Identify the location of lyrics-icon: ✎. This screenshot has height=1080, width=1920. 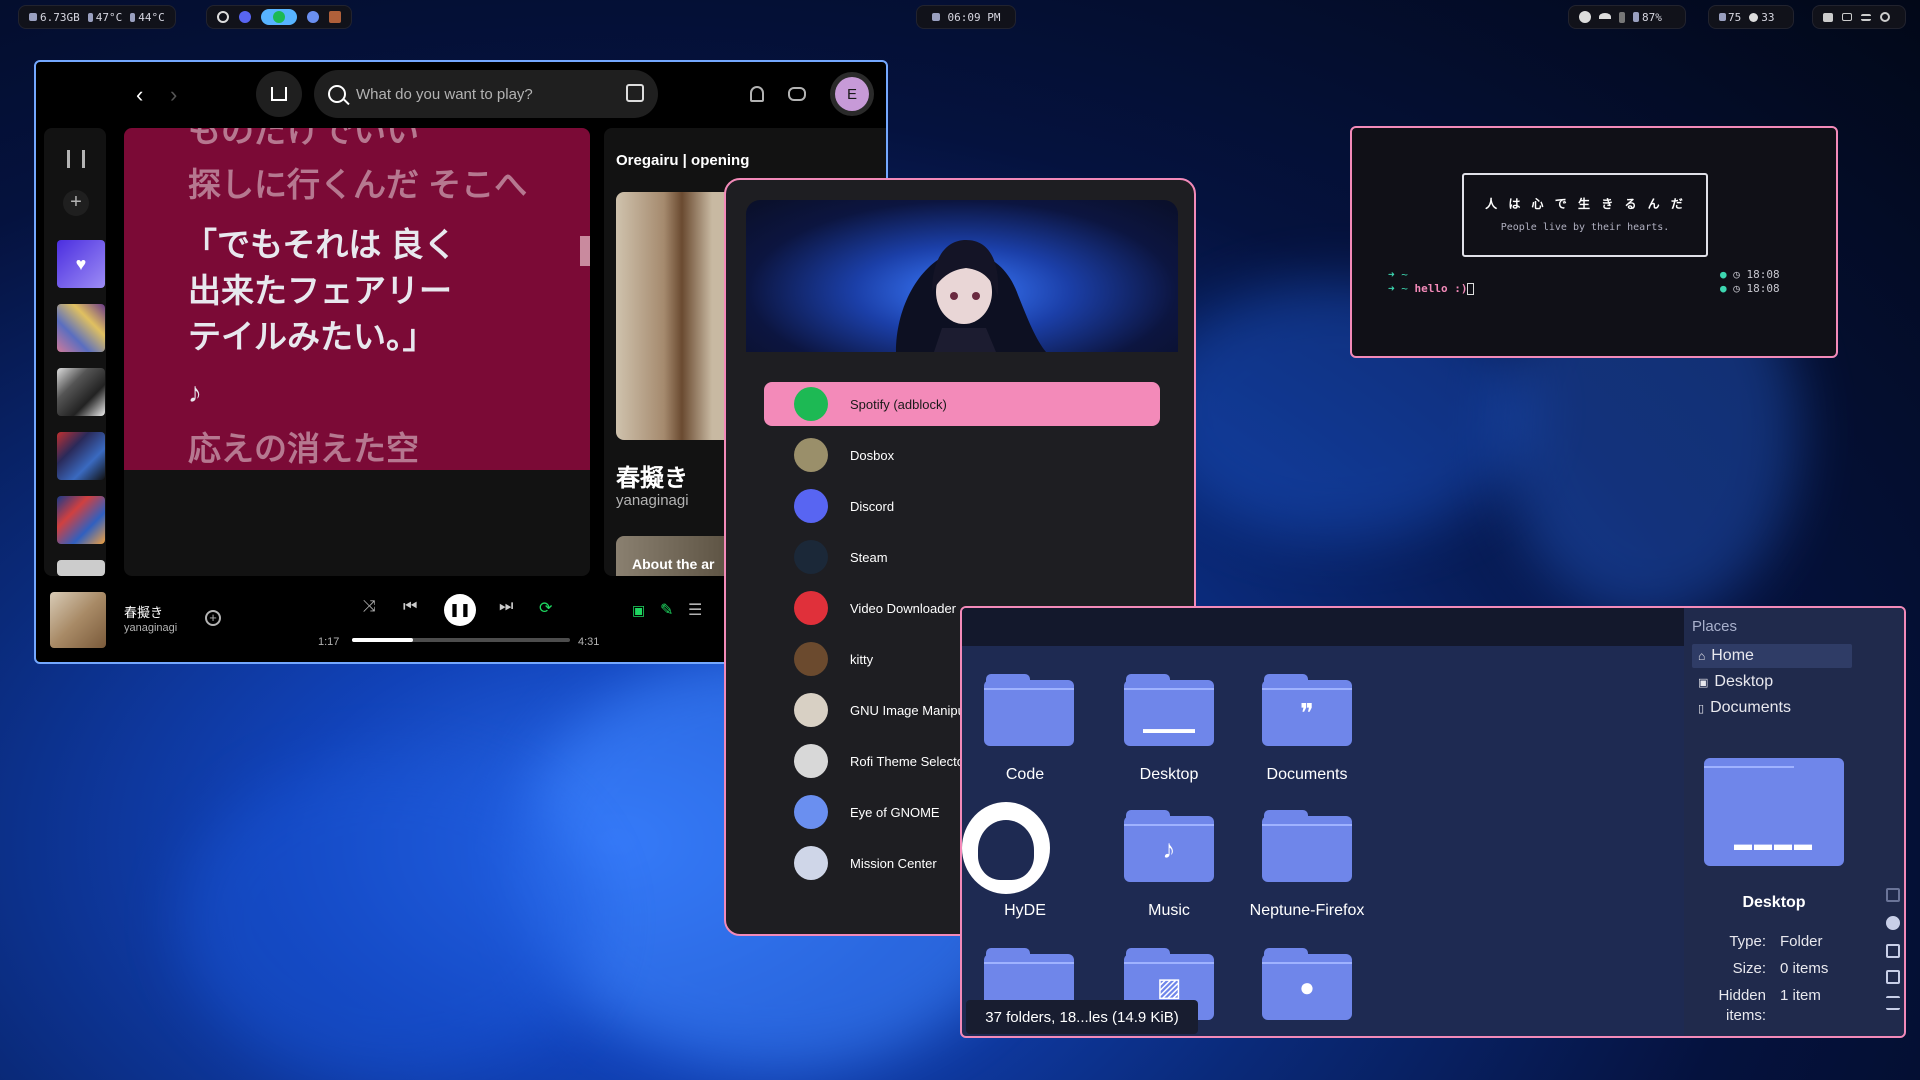
(666, 610).